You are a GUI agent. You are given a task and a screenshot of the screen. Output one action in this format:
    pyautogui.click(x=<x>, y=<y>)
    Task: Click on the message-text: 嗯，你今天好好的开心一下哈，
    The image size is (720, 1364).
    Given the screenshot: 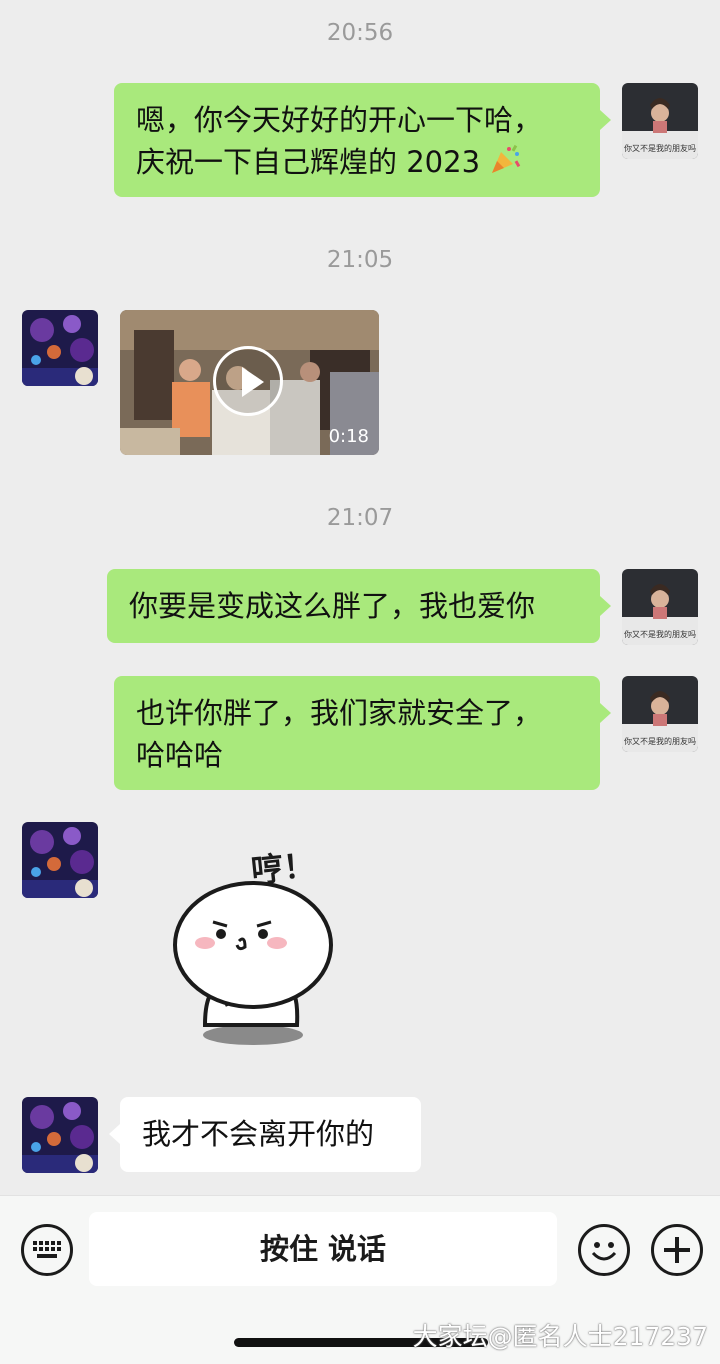 What is the action you would take?
    pyautogui.click(x=339, y=120)
    